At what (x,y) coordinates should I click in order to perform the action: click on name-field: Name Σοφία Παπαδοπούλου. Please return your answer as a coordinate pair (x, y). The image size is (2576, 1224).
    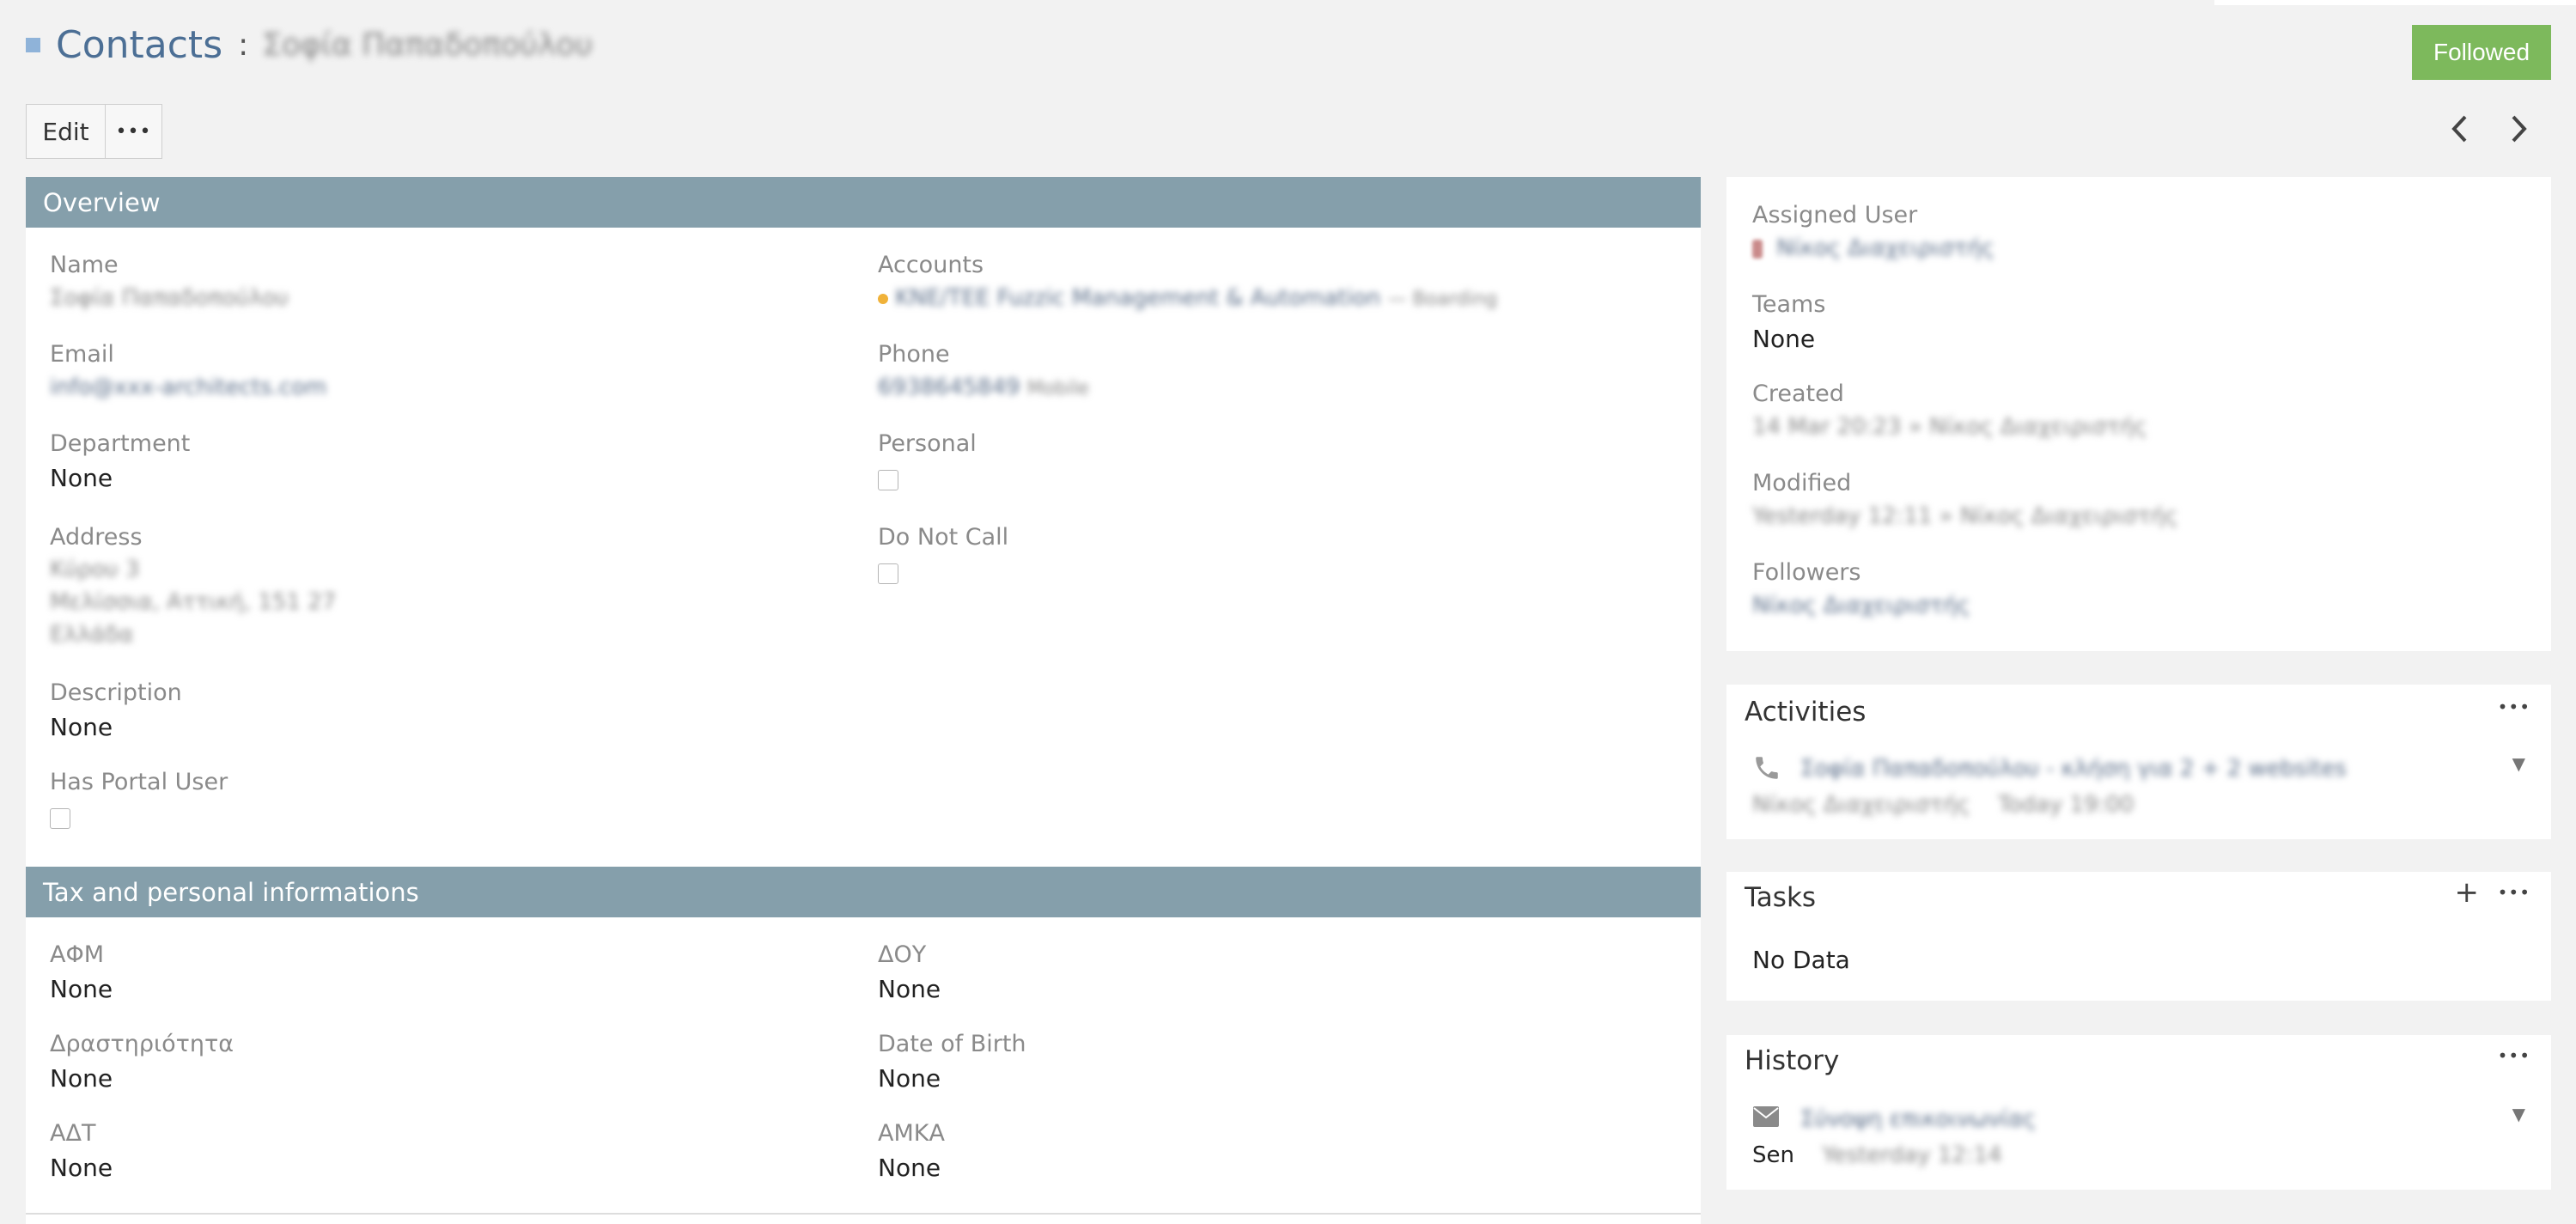
    Looking at the image, I should click on (169, 283).